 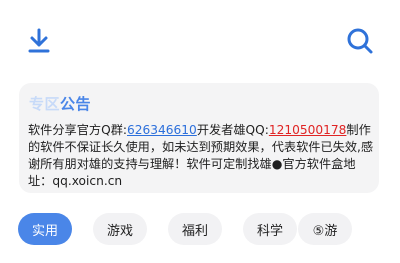 I want to click on tab-five-games: ⑤游, so click(x=325, y=229).